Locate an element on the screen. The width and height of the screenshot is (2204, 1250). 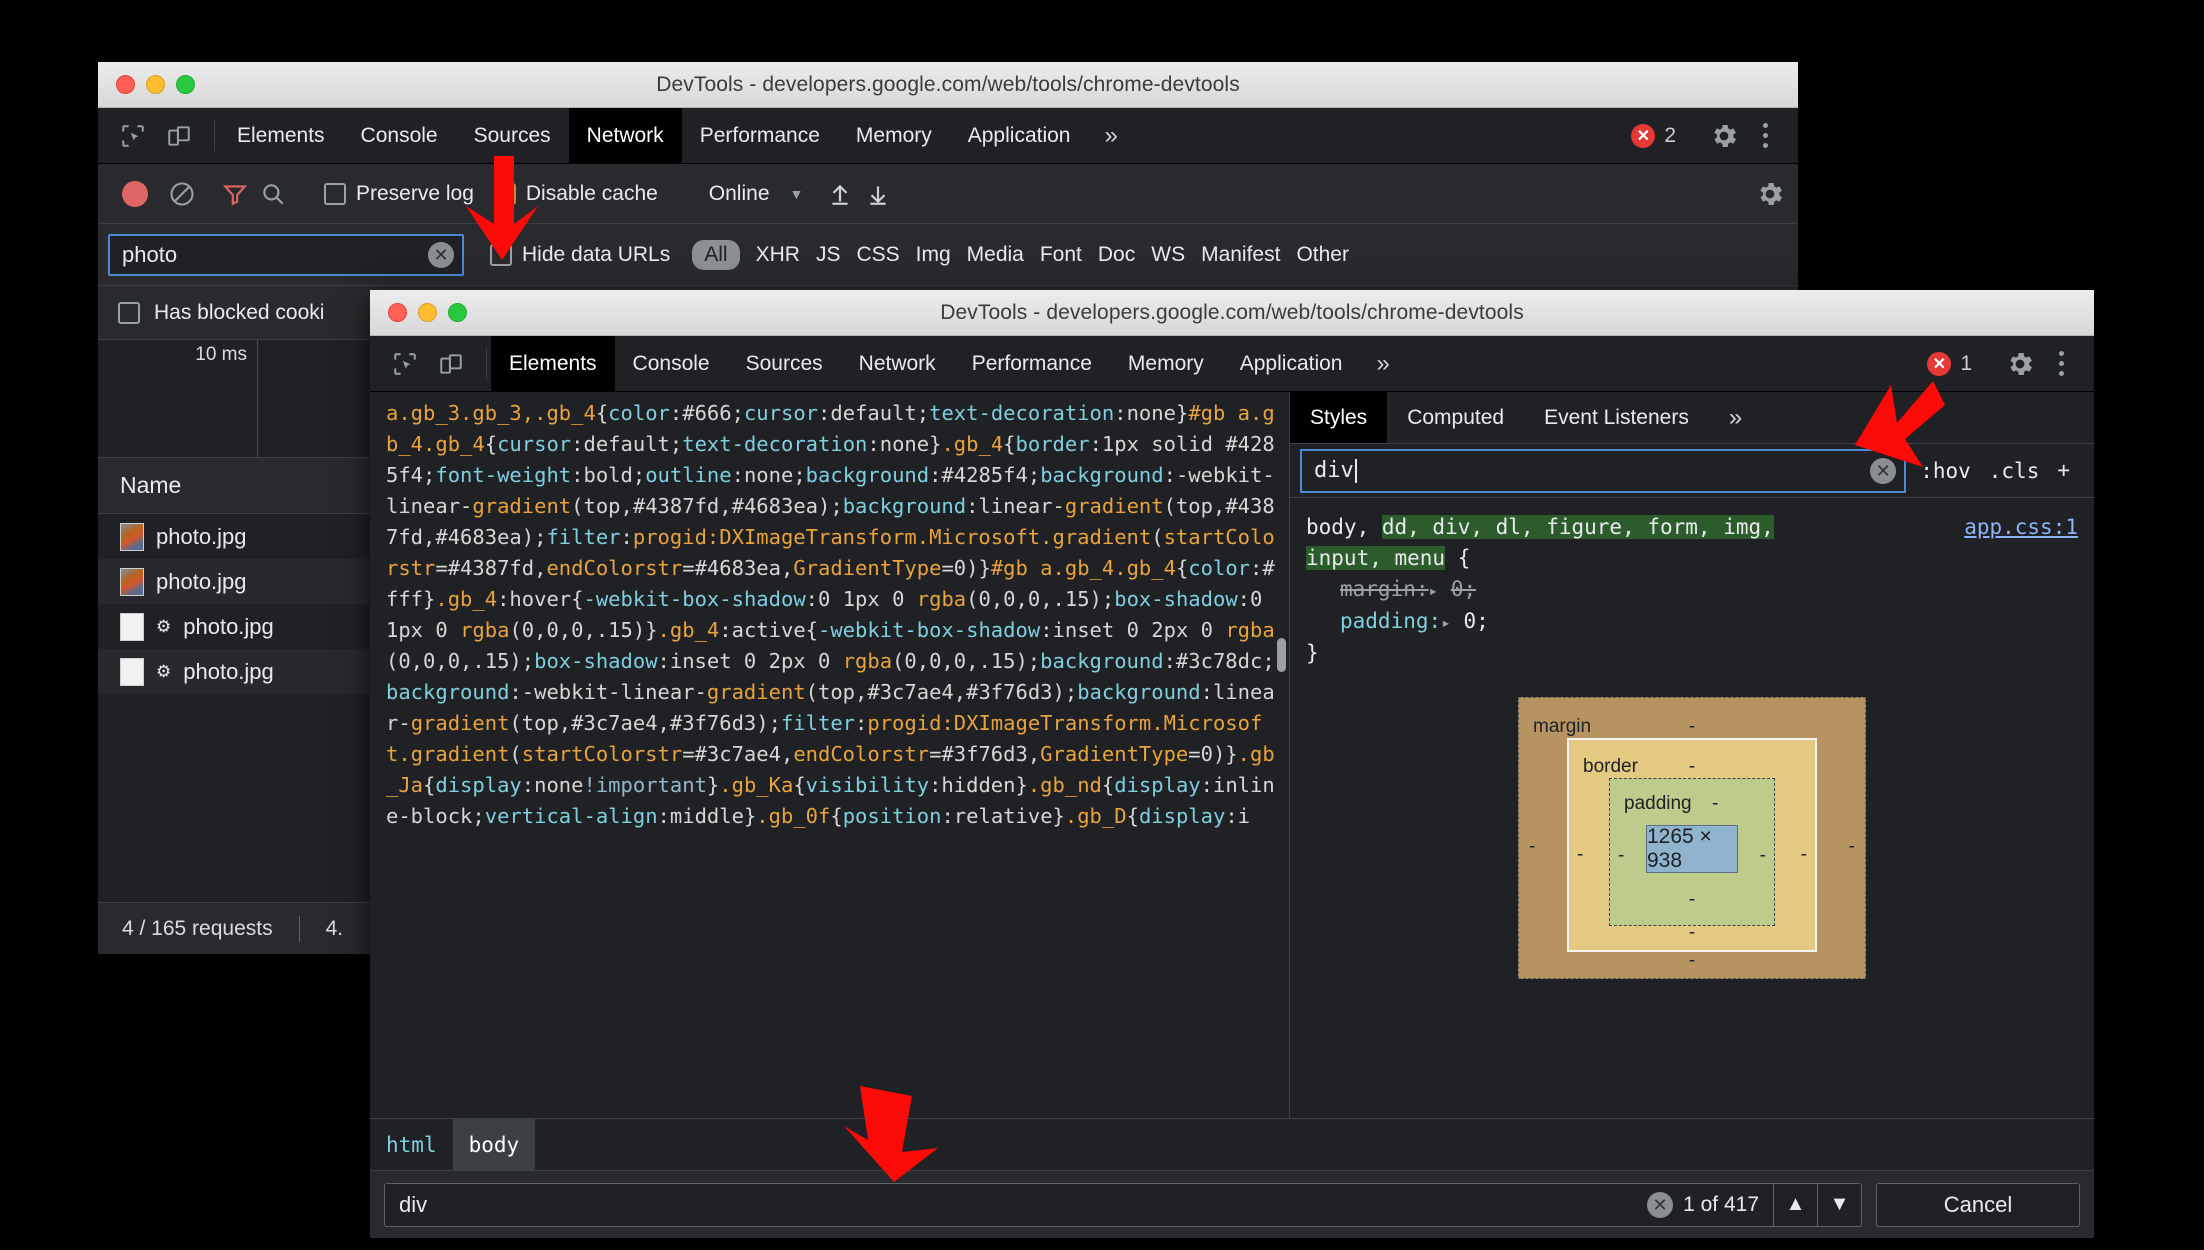
front-window-traffic-lights is located at coordinates (418, 312).